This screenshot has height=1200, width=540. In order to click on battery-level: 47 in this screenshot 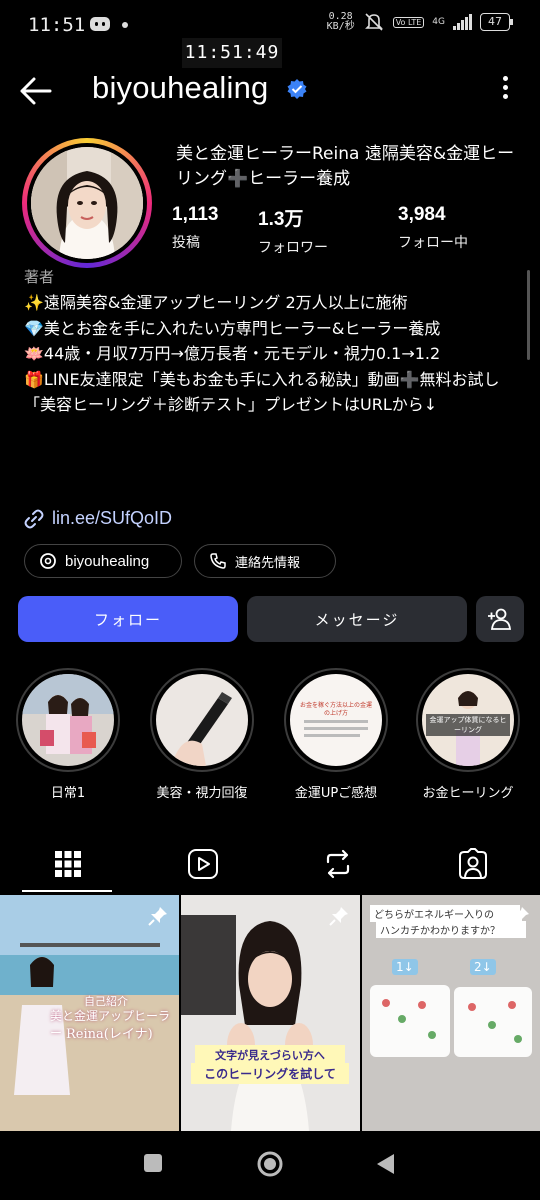, I will do `click(495, 21)`.